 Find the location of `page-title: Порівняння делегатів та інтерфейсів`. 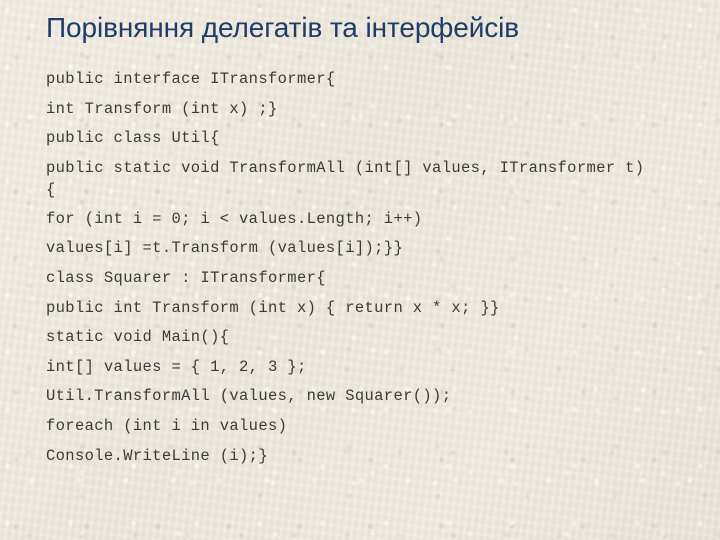

page-title: Порівняння делегатів та інтерфейсів is located at coordinates (283, 27).